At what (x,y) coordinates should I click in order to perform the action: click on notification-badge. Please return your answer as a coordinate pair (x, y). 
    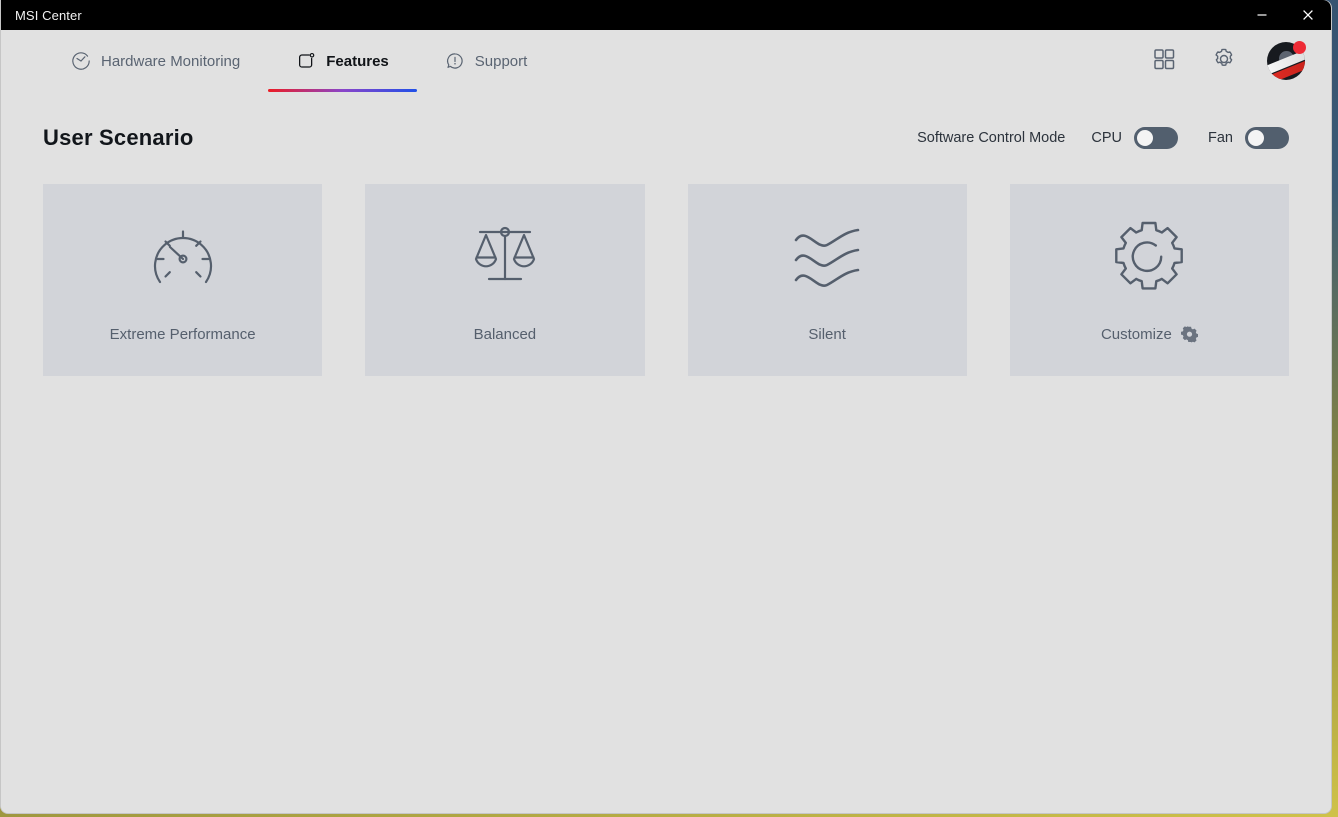
    Looking at the image, I should click on (1299, 47).